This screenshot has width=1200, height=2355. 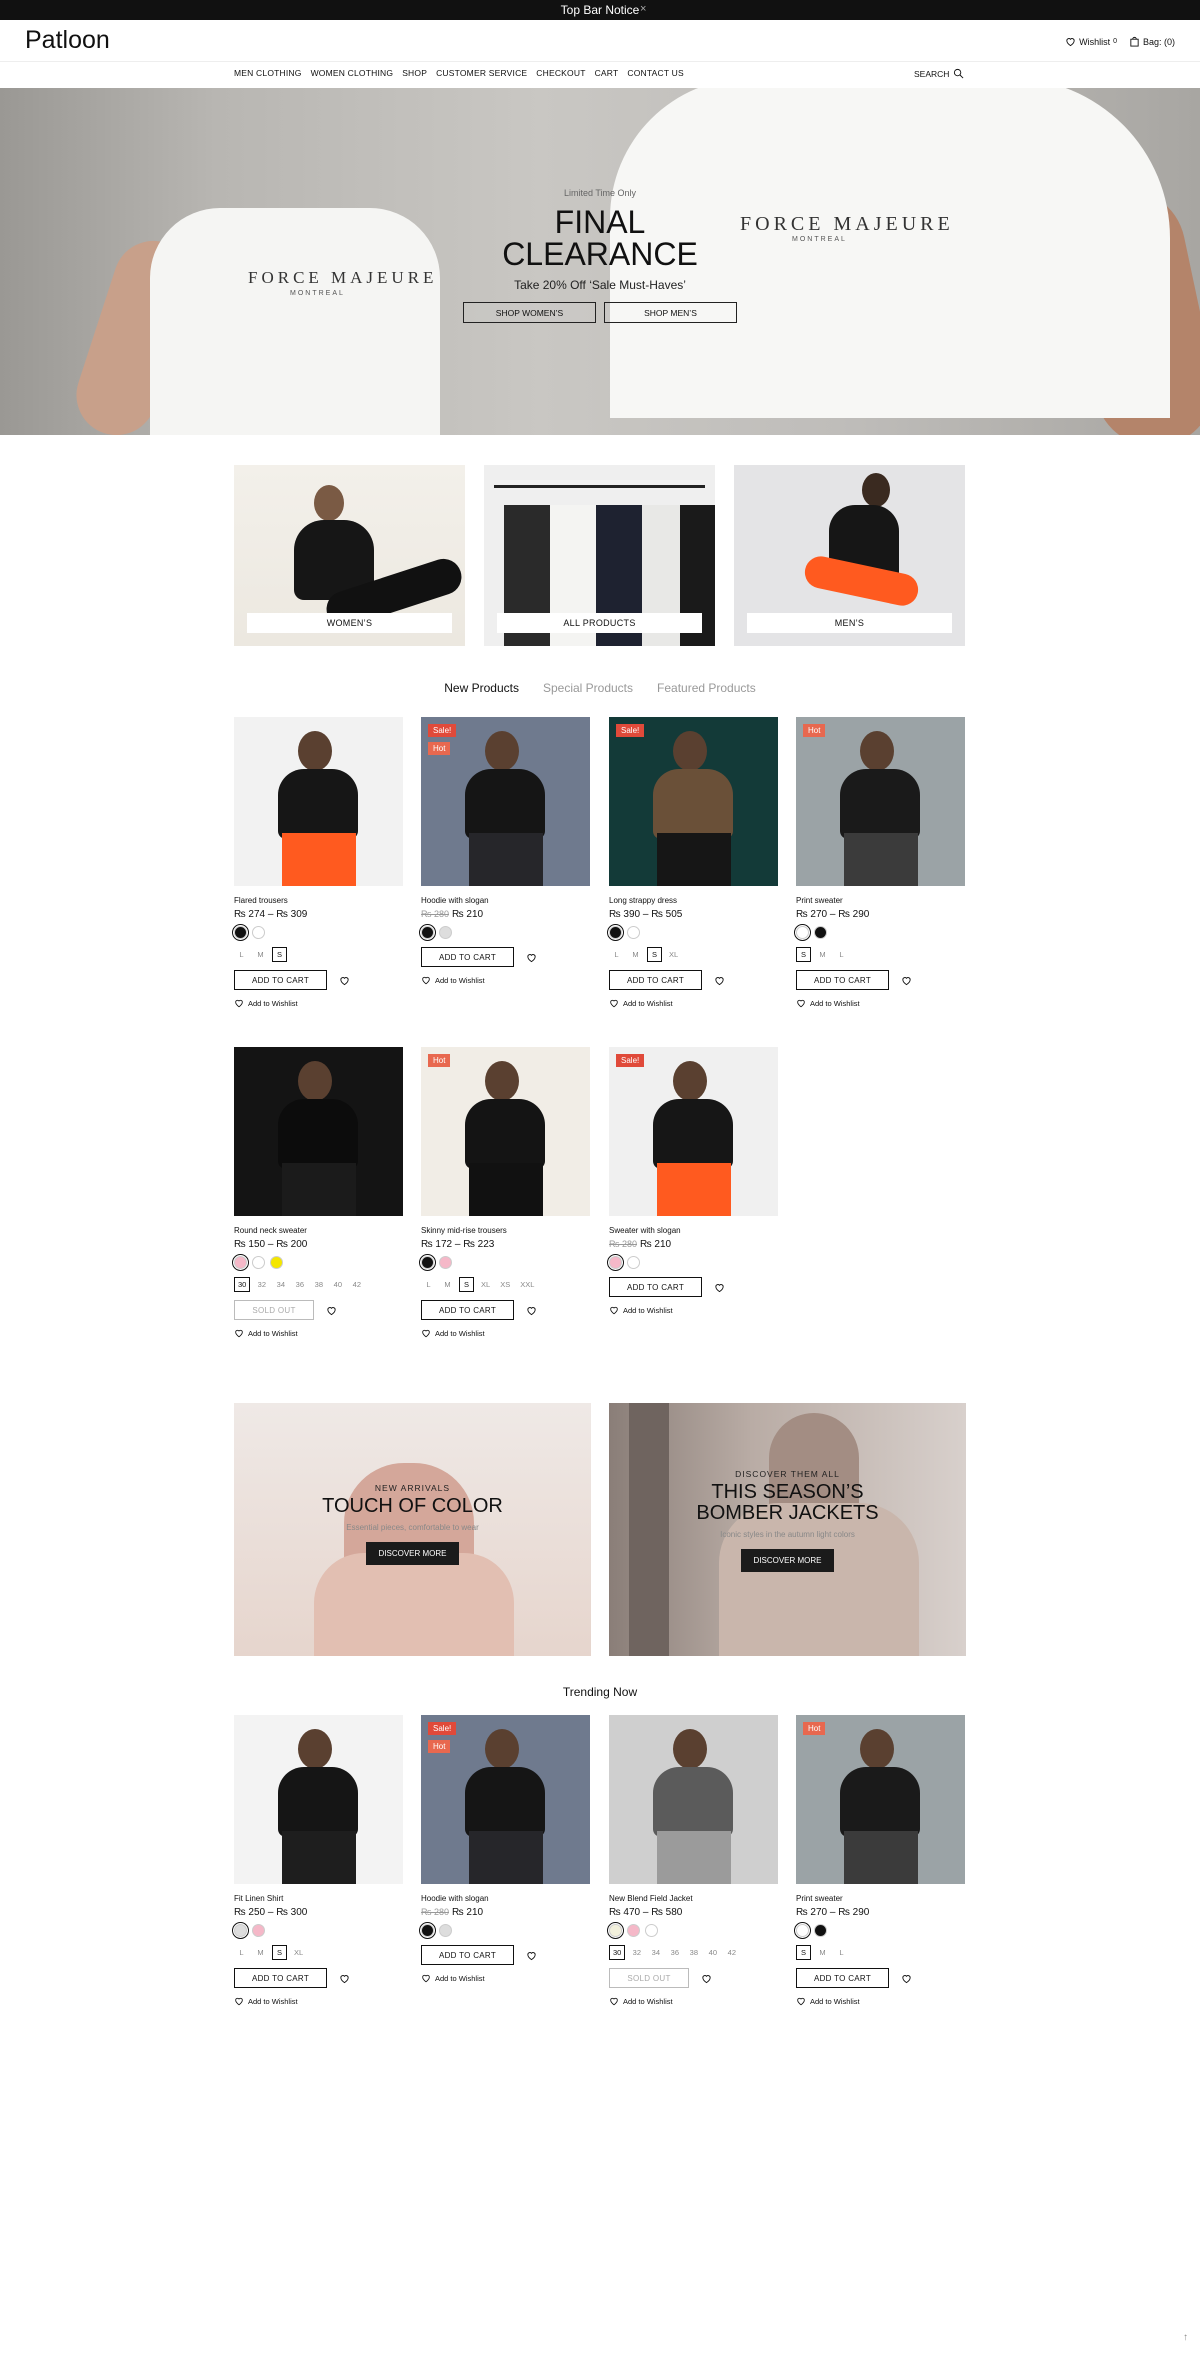 I want to click on tab-featured-products: Featured Products, so click(x=706, y=688).